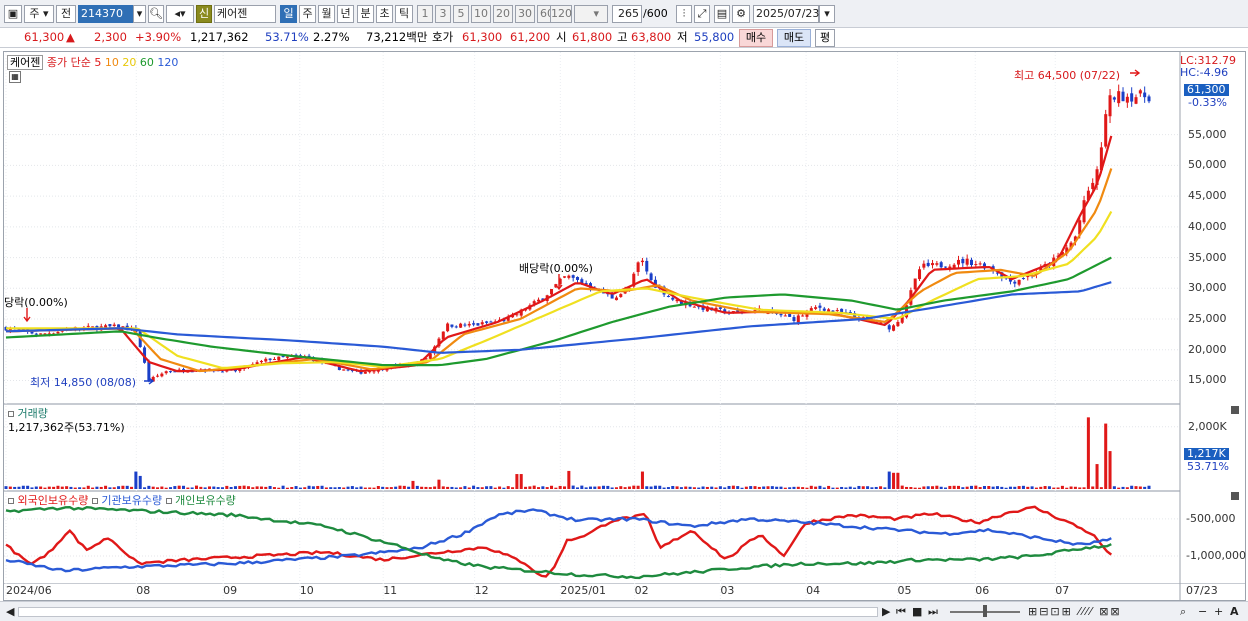 This screenshot has width=1248, height=621. I want to click on interval-1: 1, so click(425, 14).